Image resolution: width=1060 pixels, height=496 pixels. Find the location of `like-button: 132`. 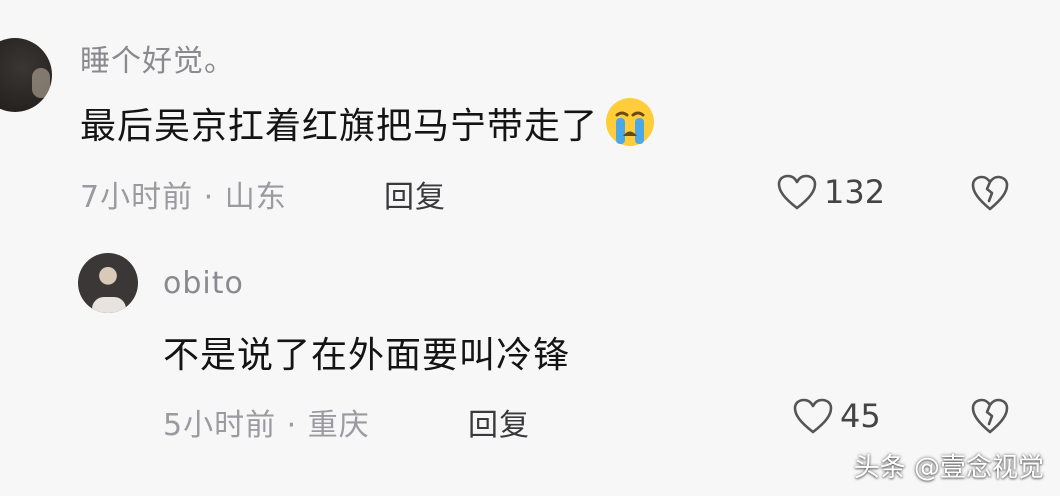

like-button: 132 is located at coordinates (830, 192).